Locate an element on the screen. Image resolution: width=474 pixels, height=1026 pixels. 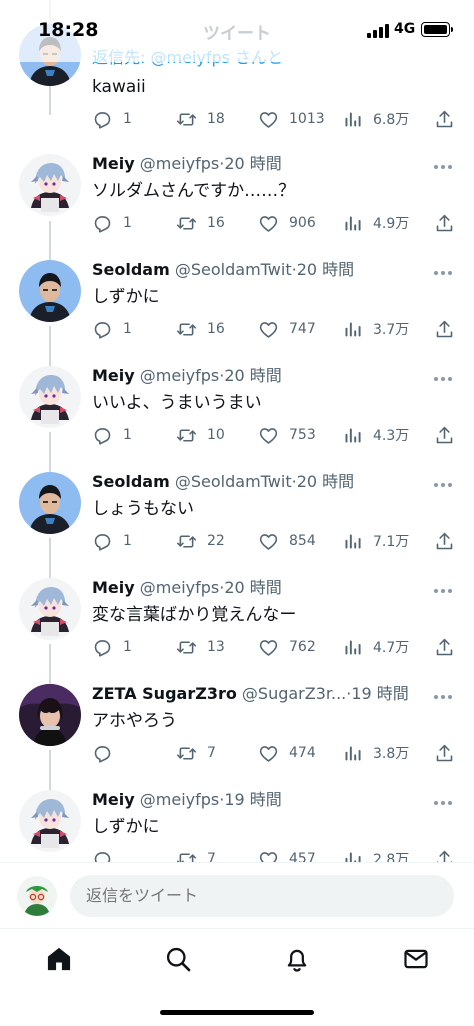
like-count: 747 is located at coordinates (302, 329).